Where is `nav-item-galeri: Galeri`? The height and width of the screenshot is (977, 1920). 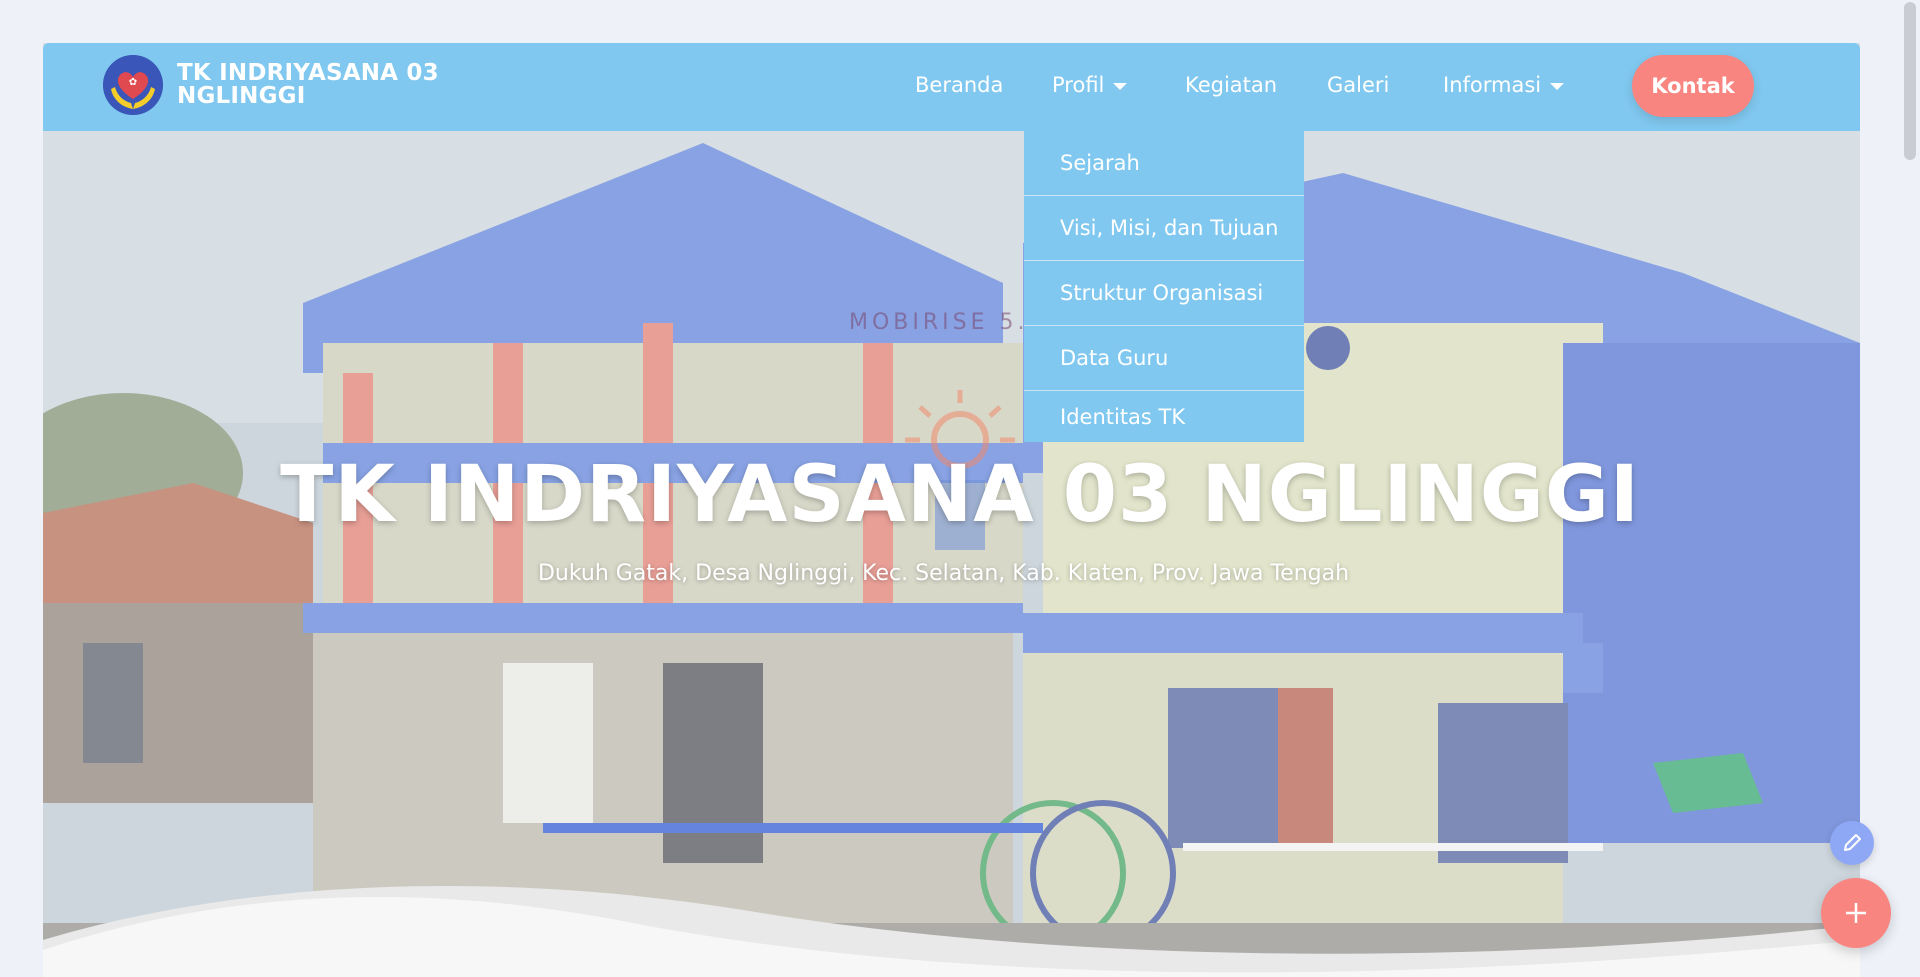
nav-item-galeri: Galeri is located at coordinates (1358, 85).